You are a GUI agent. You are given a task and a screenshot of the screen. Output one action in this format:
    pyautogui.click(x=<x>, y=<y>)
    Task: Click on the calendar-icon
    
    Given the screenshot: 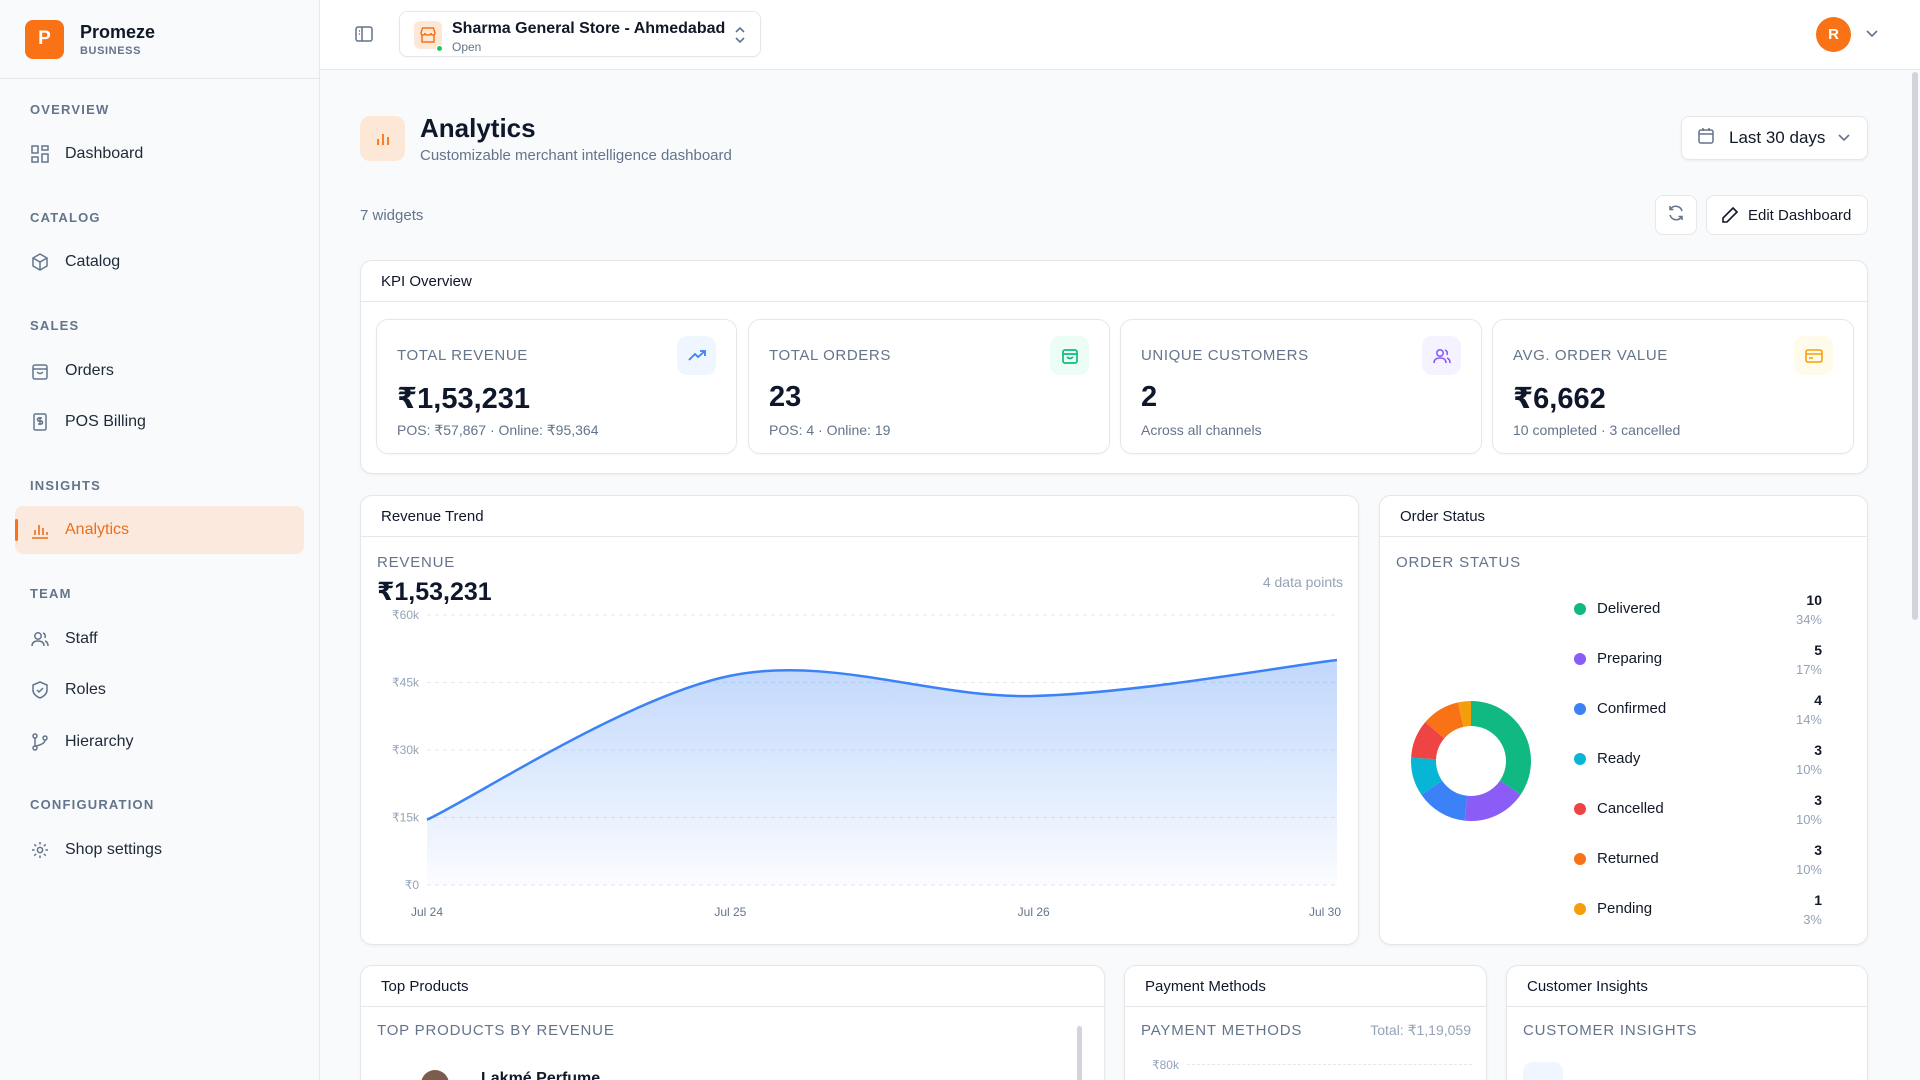 What is the action you would take?
    pyautogui.click(x=1706, y=138)
    